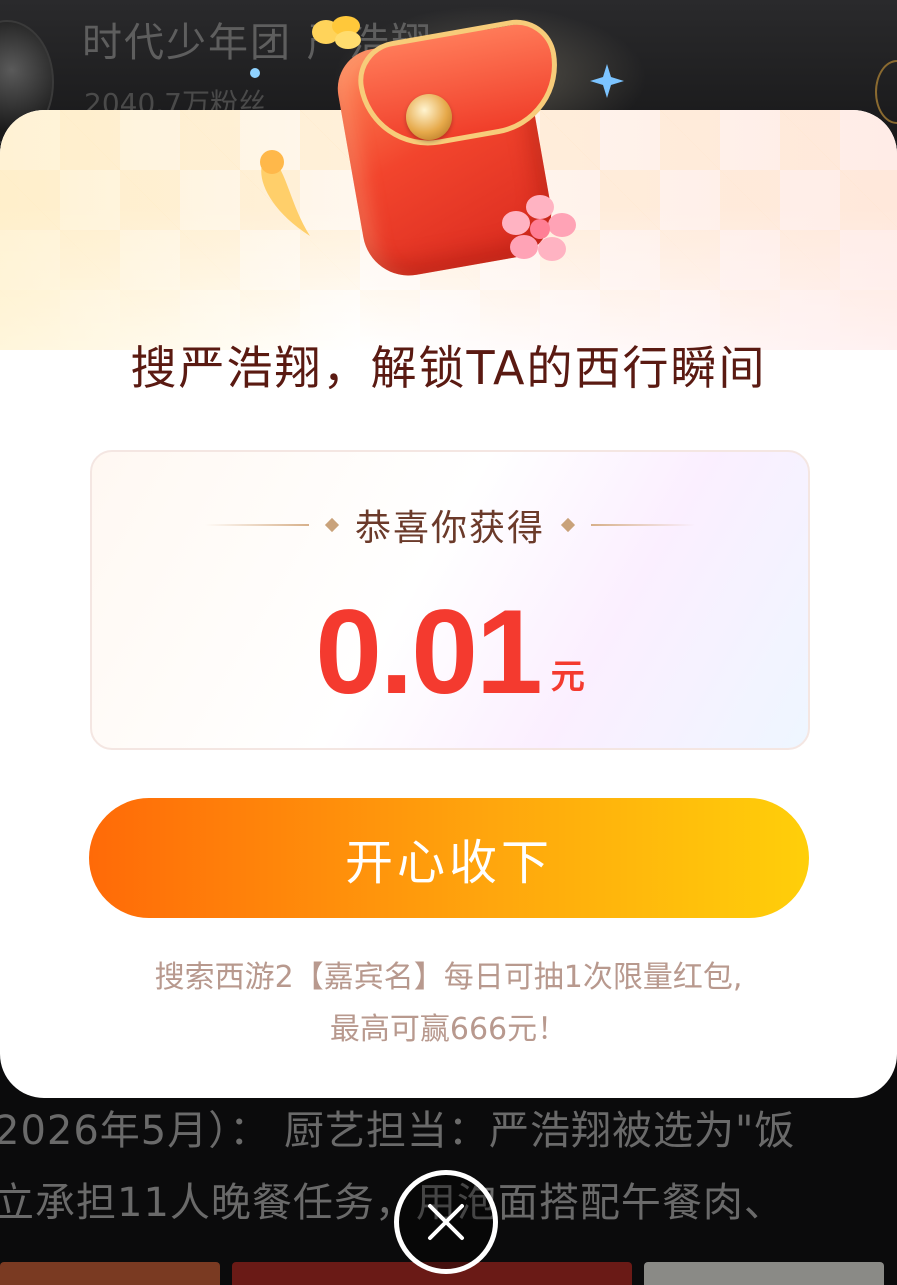  I want to click on congrats-row: 恭喜你获得, so click(450, 525).